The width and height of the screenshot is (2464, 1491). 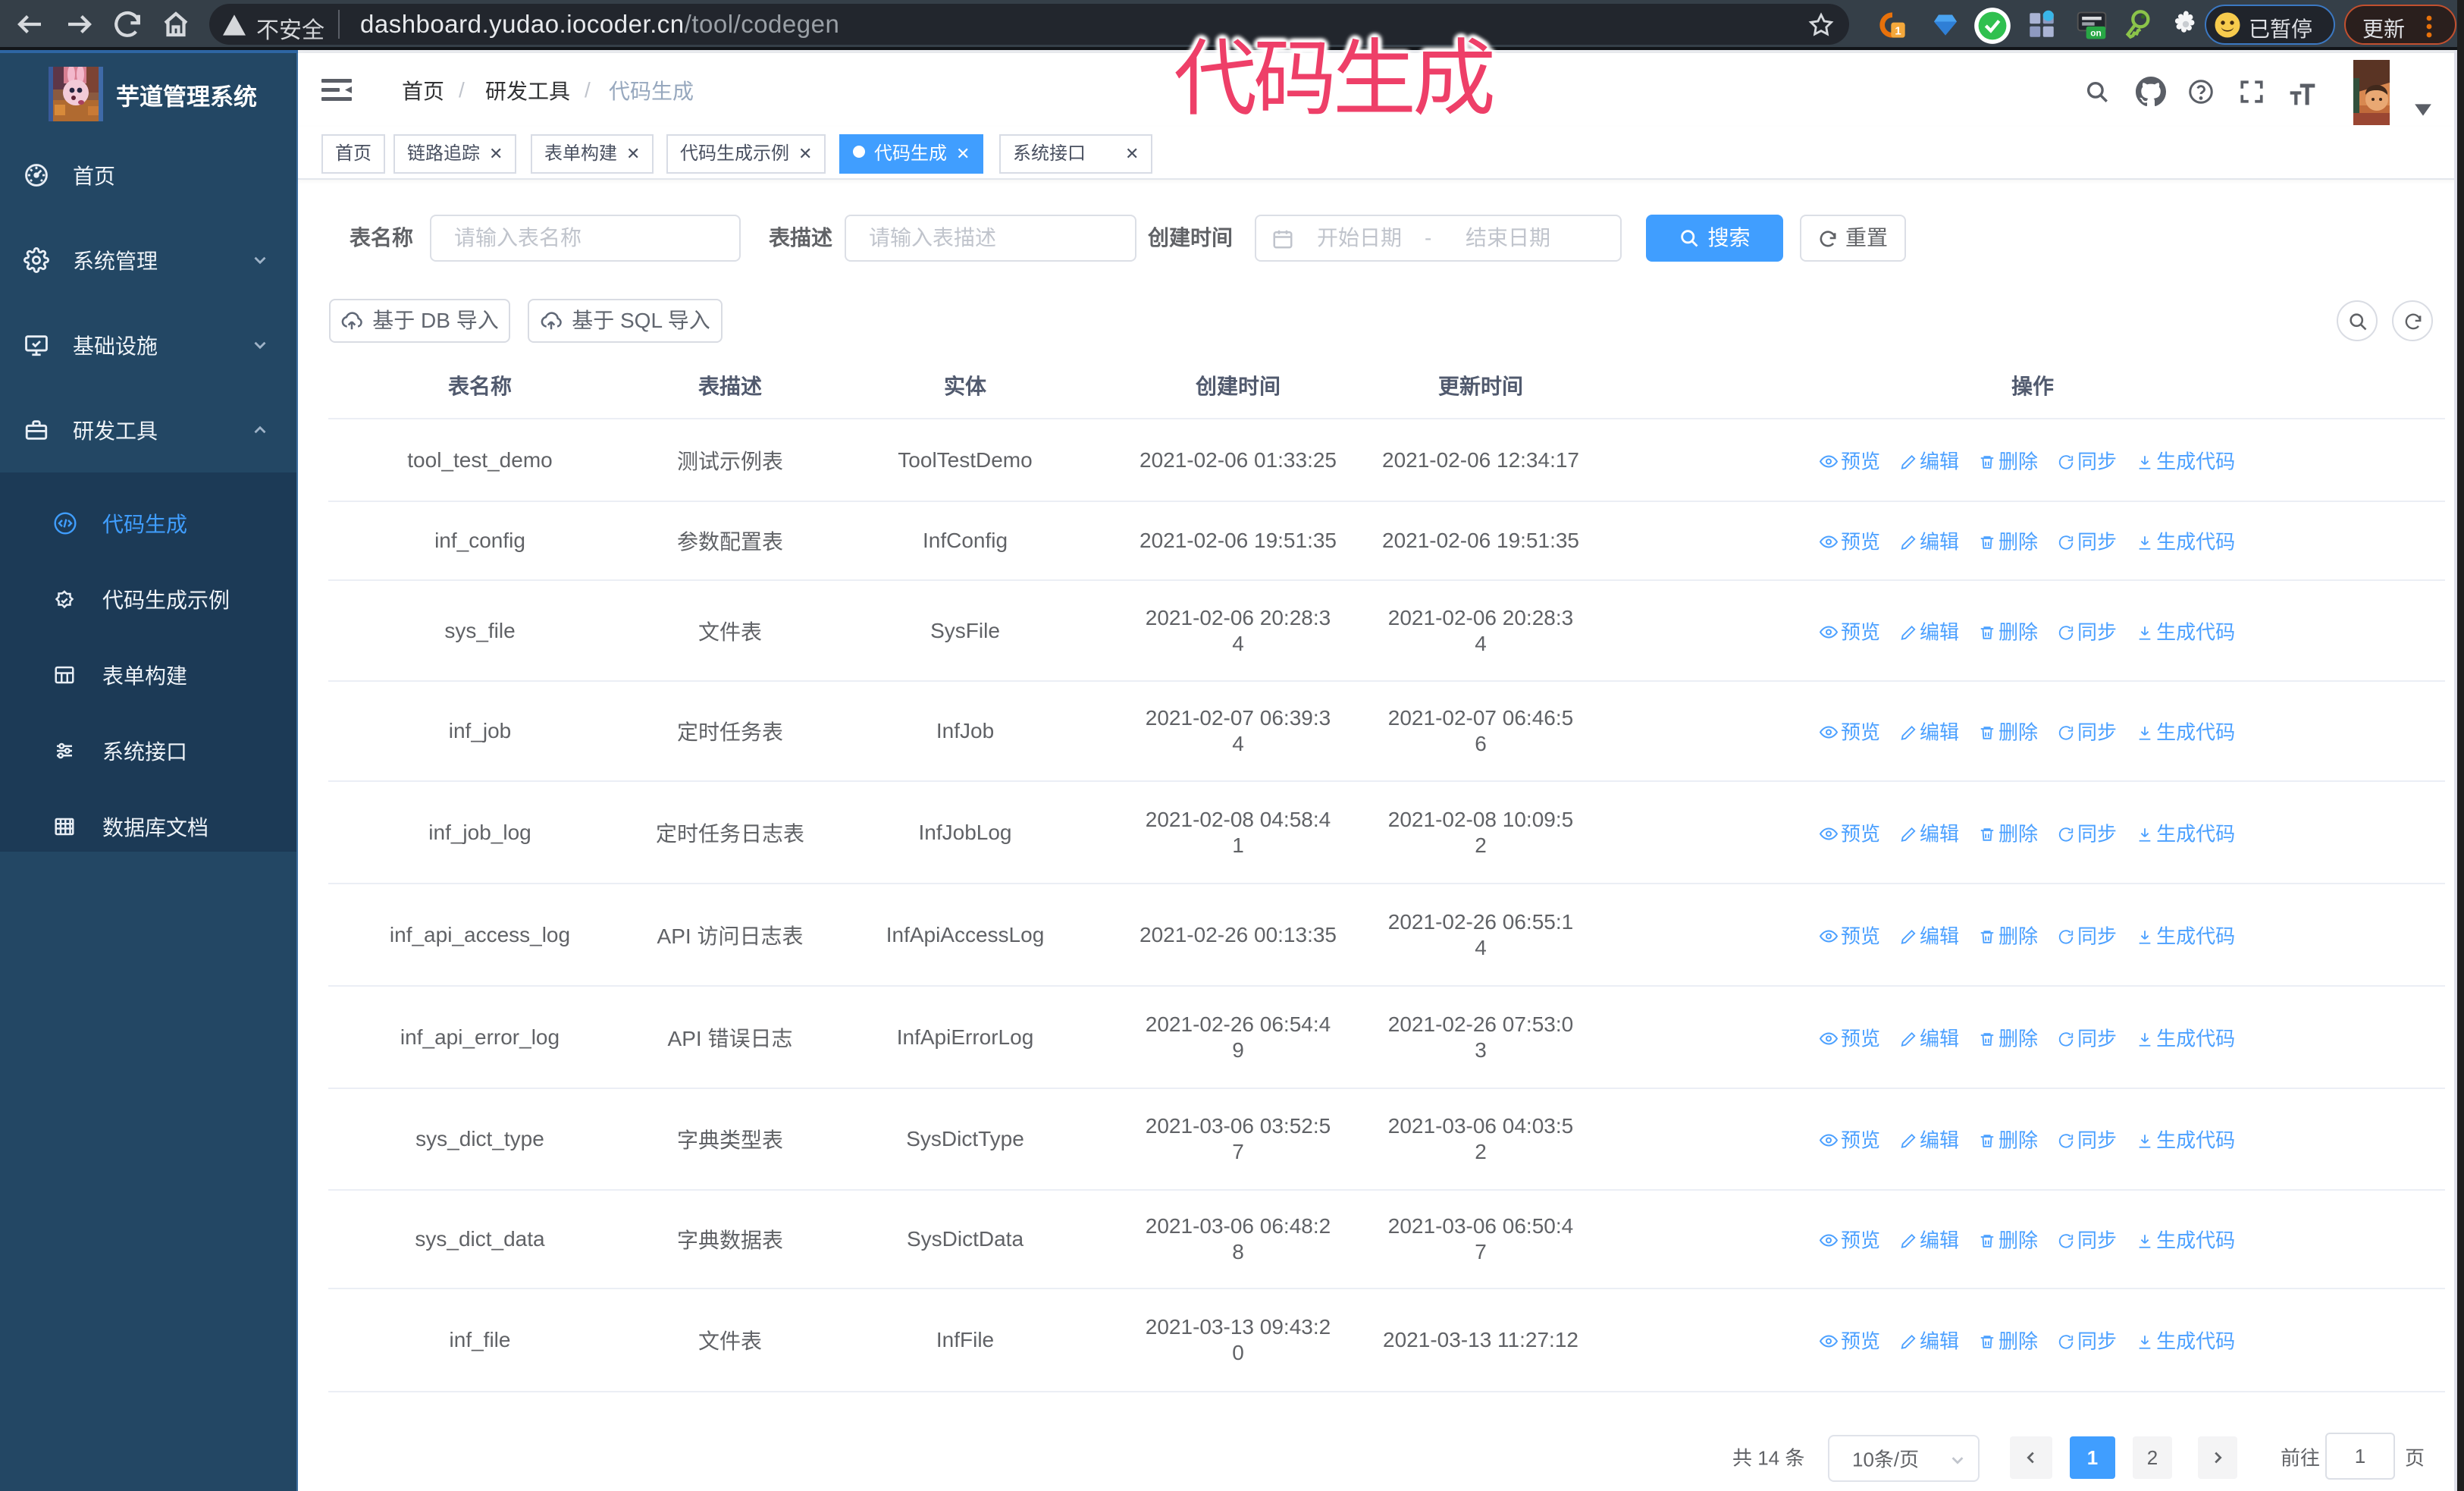 I want to click on svg-text: on, so click(x=2096, y=33).